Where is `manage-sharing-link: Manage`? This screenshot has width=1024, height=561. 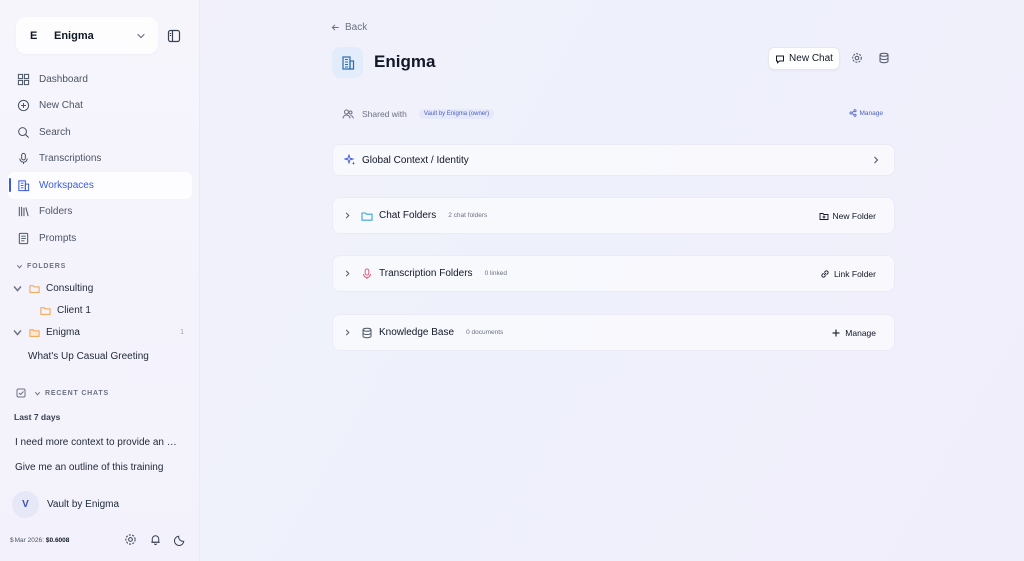
manage-sharing-link: Manage is located at coordinates (866, 113).